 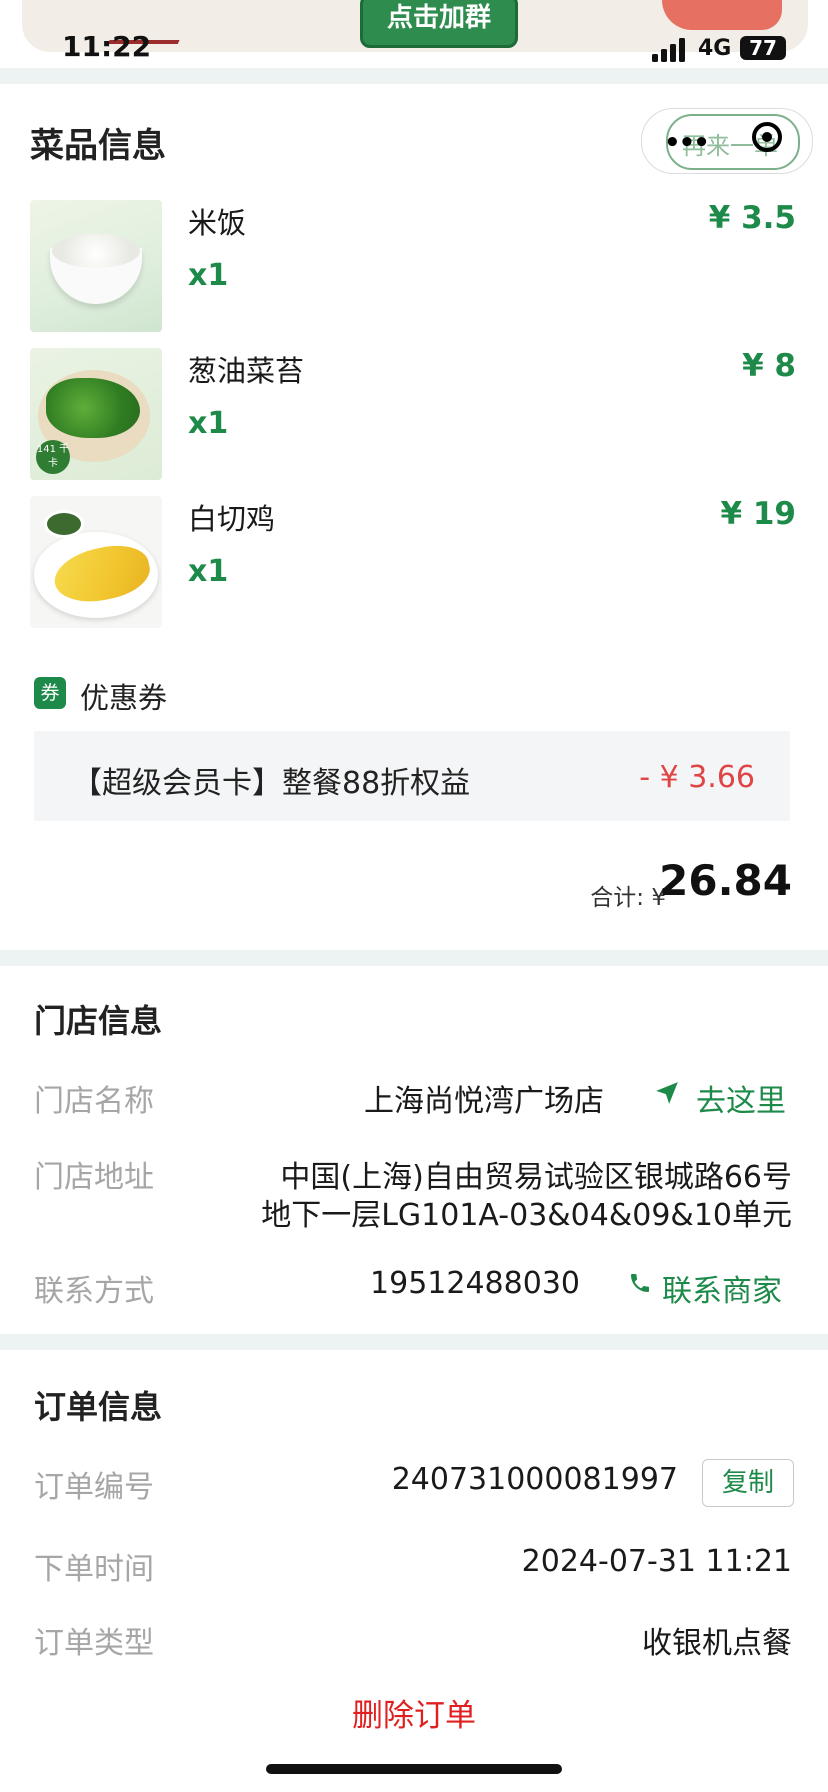 I want to click on dish-price: ¥ 3.5, so click(x=752, y=218).